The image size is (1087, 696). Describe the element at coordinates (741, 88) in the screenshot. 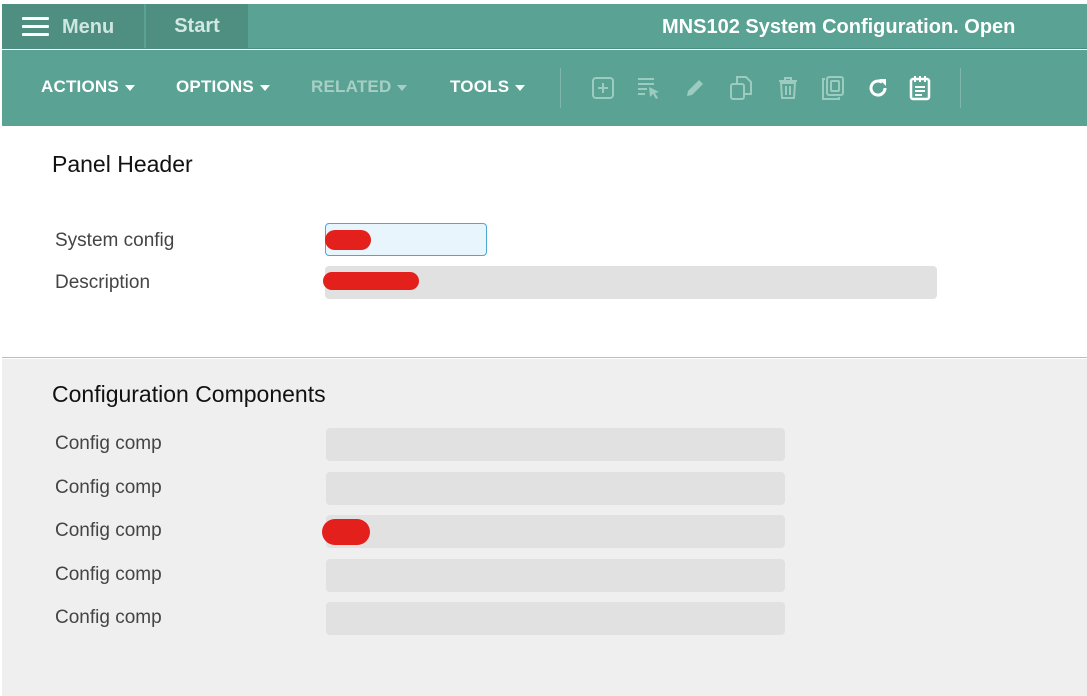

I see `copy-icon` at that location.